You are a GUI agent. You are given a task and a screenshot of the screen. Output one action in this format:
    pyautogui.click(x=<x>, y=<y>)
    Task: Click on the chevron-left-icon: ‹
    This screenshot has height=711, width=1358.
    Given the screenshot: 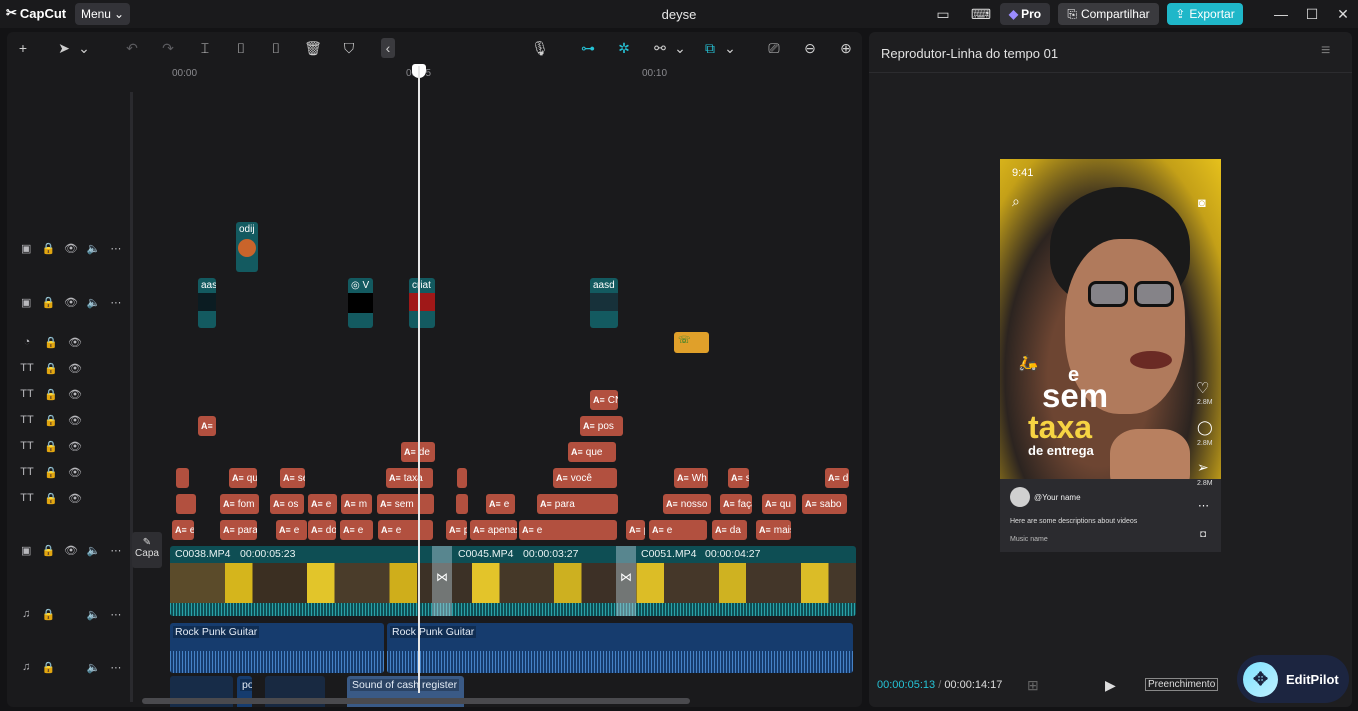 What is the action you would take?
    pyautogui.click(x=388, y=48)
    